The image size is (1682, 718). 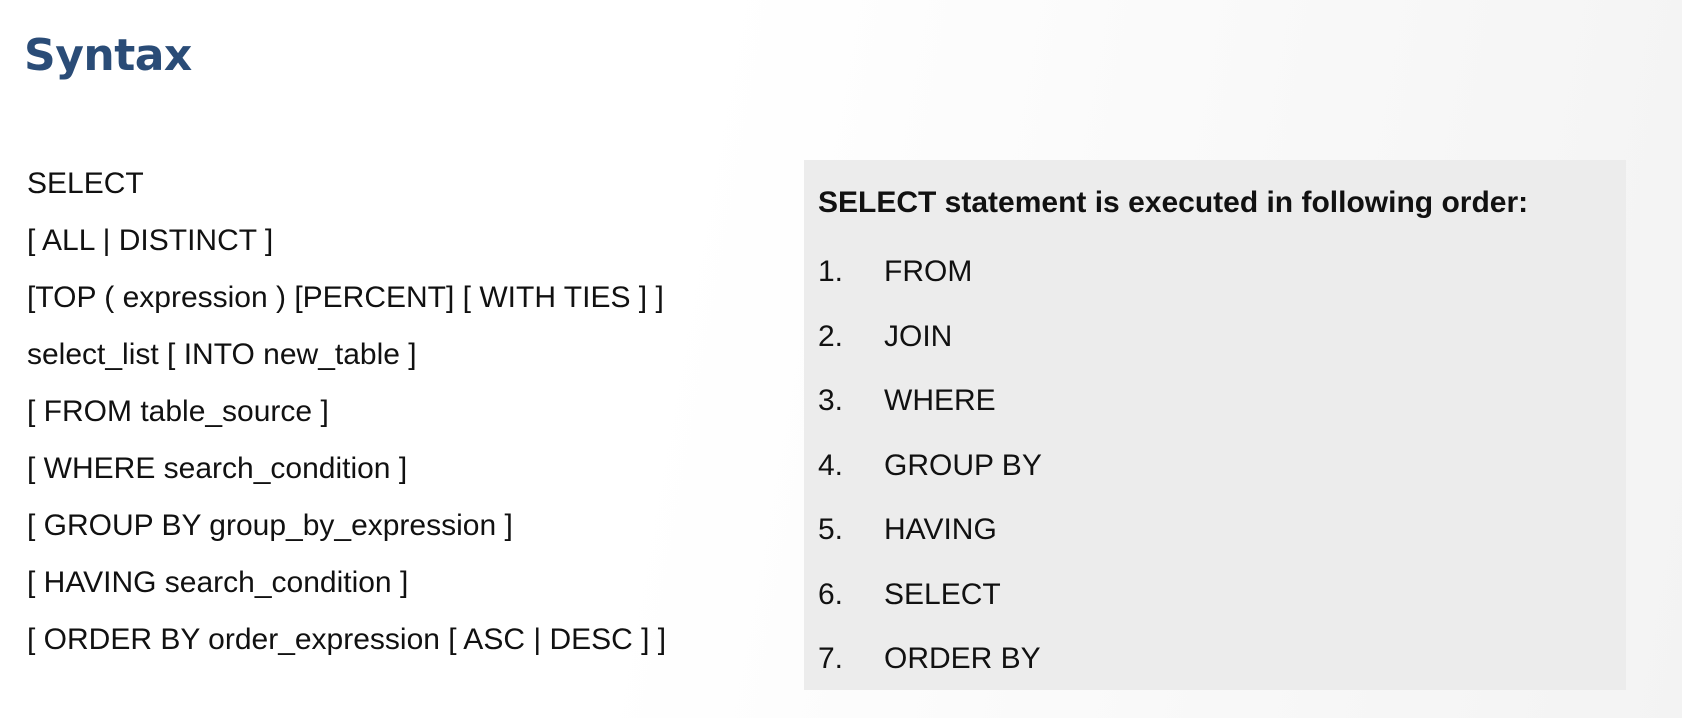 What do you see at coordinates (218, 582) in the screenshot?
I see `syntax-line-having: [ HAVING search_condition ]` at bounding box center [218, 582].